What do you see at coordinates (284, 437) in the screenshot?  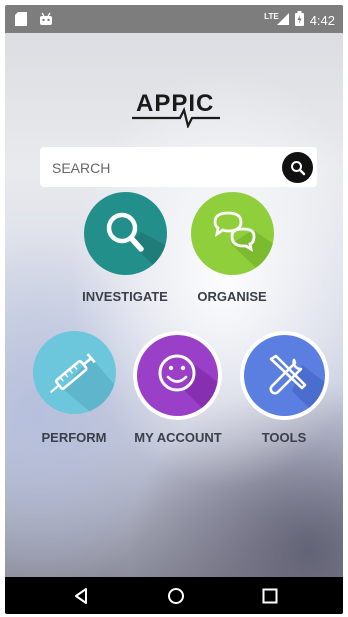 I see `tools-label: TOOLS` at bounding box center [284, 437].